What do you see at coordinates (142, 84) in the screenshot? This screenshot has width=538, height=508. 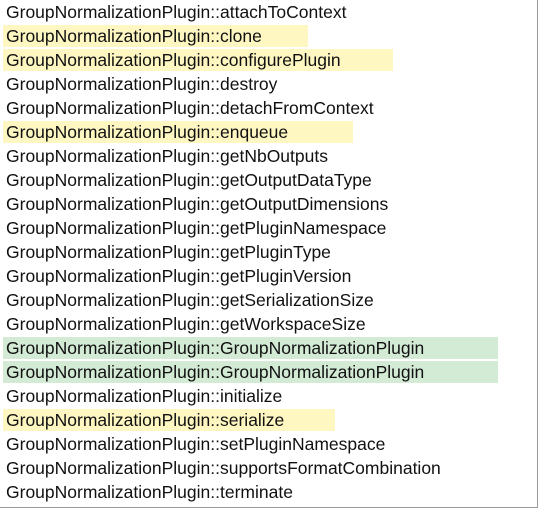 I see `list-item: GroupNormalizationPlugin::destroy` at bounding box center [142, 84].